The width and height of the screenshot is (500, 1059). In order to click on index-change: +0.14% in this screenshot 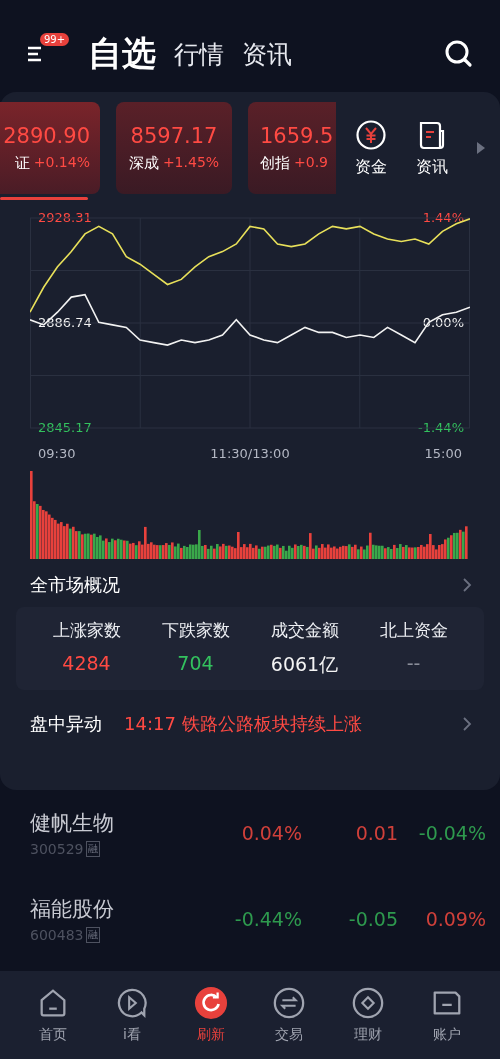, I will do `click(61, 162)`.